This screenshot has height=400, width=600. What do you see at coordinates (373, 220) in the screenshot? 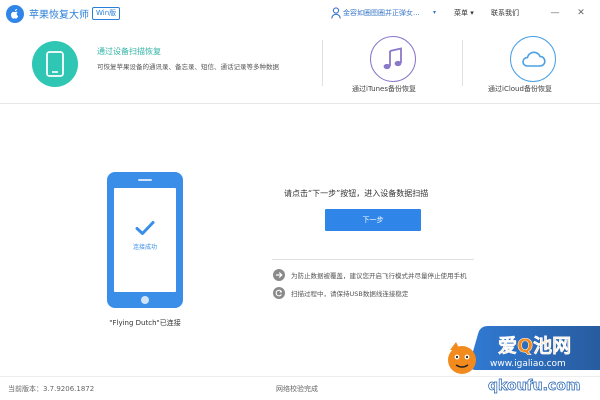
I see `next-step-button: 下一步` at bounding box center [373, 220].